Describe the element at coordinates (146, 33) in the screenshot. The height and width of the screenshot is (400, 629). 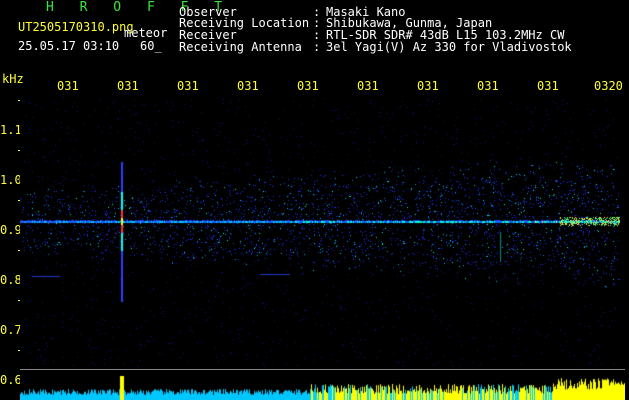
I see `type-label: meteor` at that location.